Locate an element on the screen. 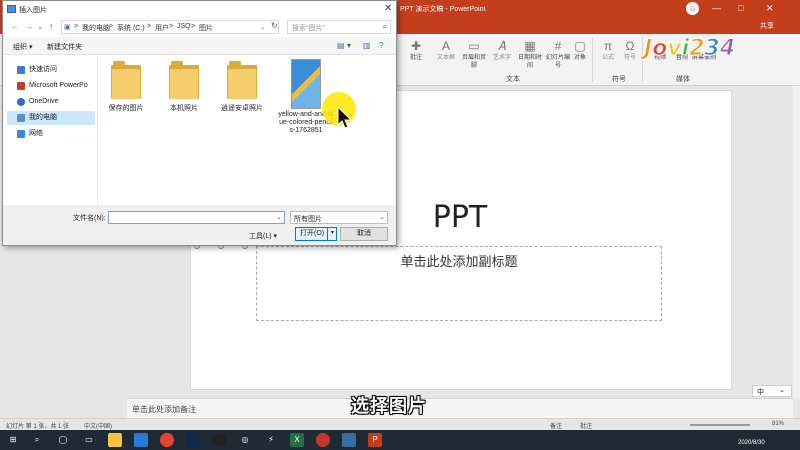 The height and width of the screenshot is (450, 800). chrome-icon is located at coordinates (167, 440).